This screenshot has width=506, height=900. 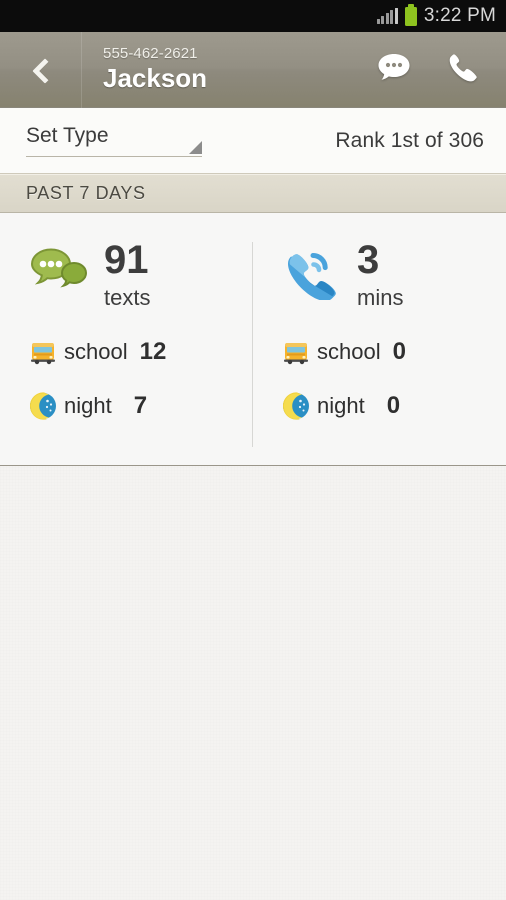 I want to click on back-button, so click(x=41, y=69).